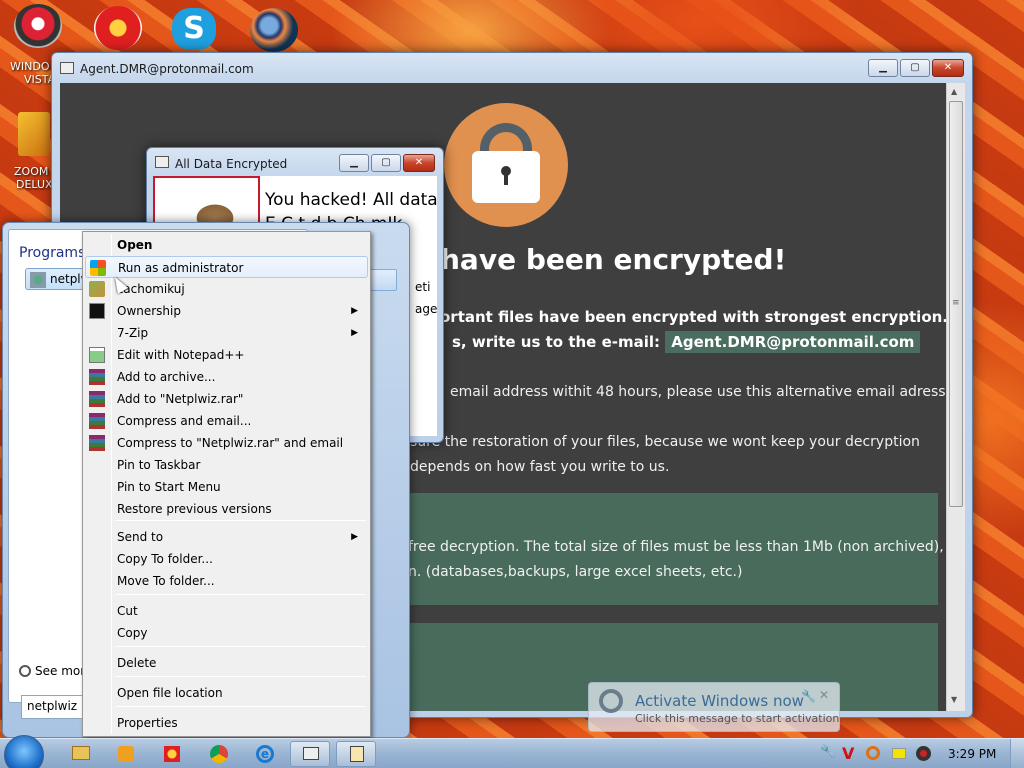  What do you see at coordinates (133, 333) in the screenshot?
I see `context-menu-item-label: 7-Zip` at bounding box center [133, 333].